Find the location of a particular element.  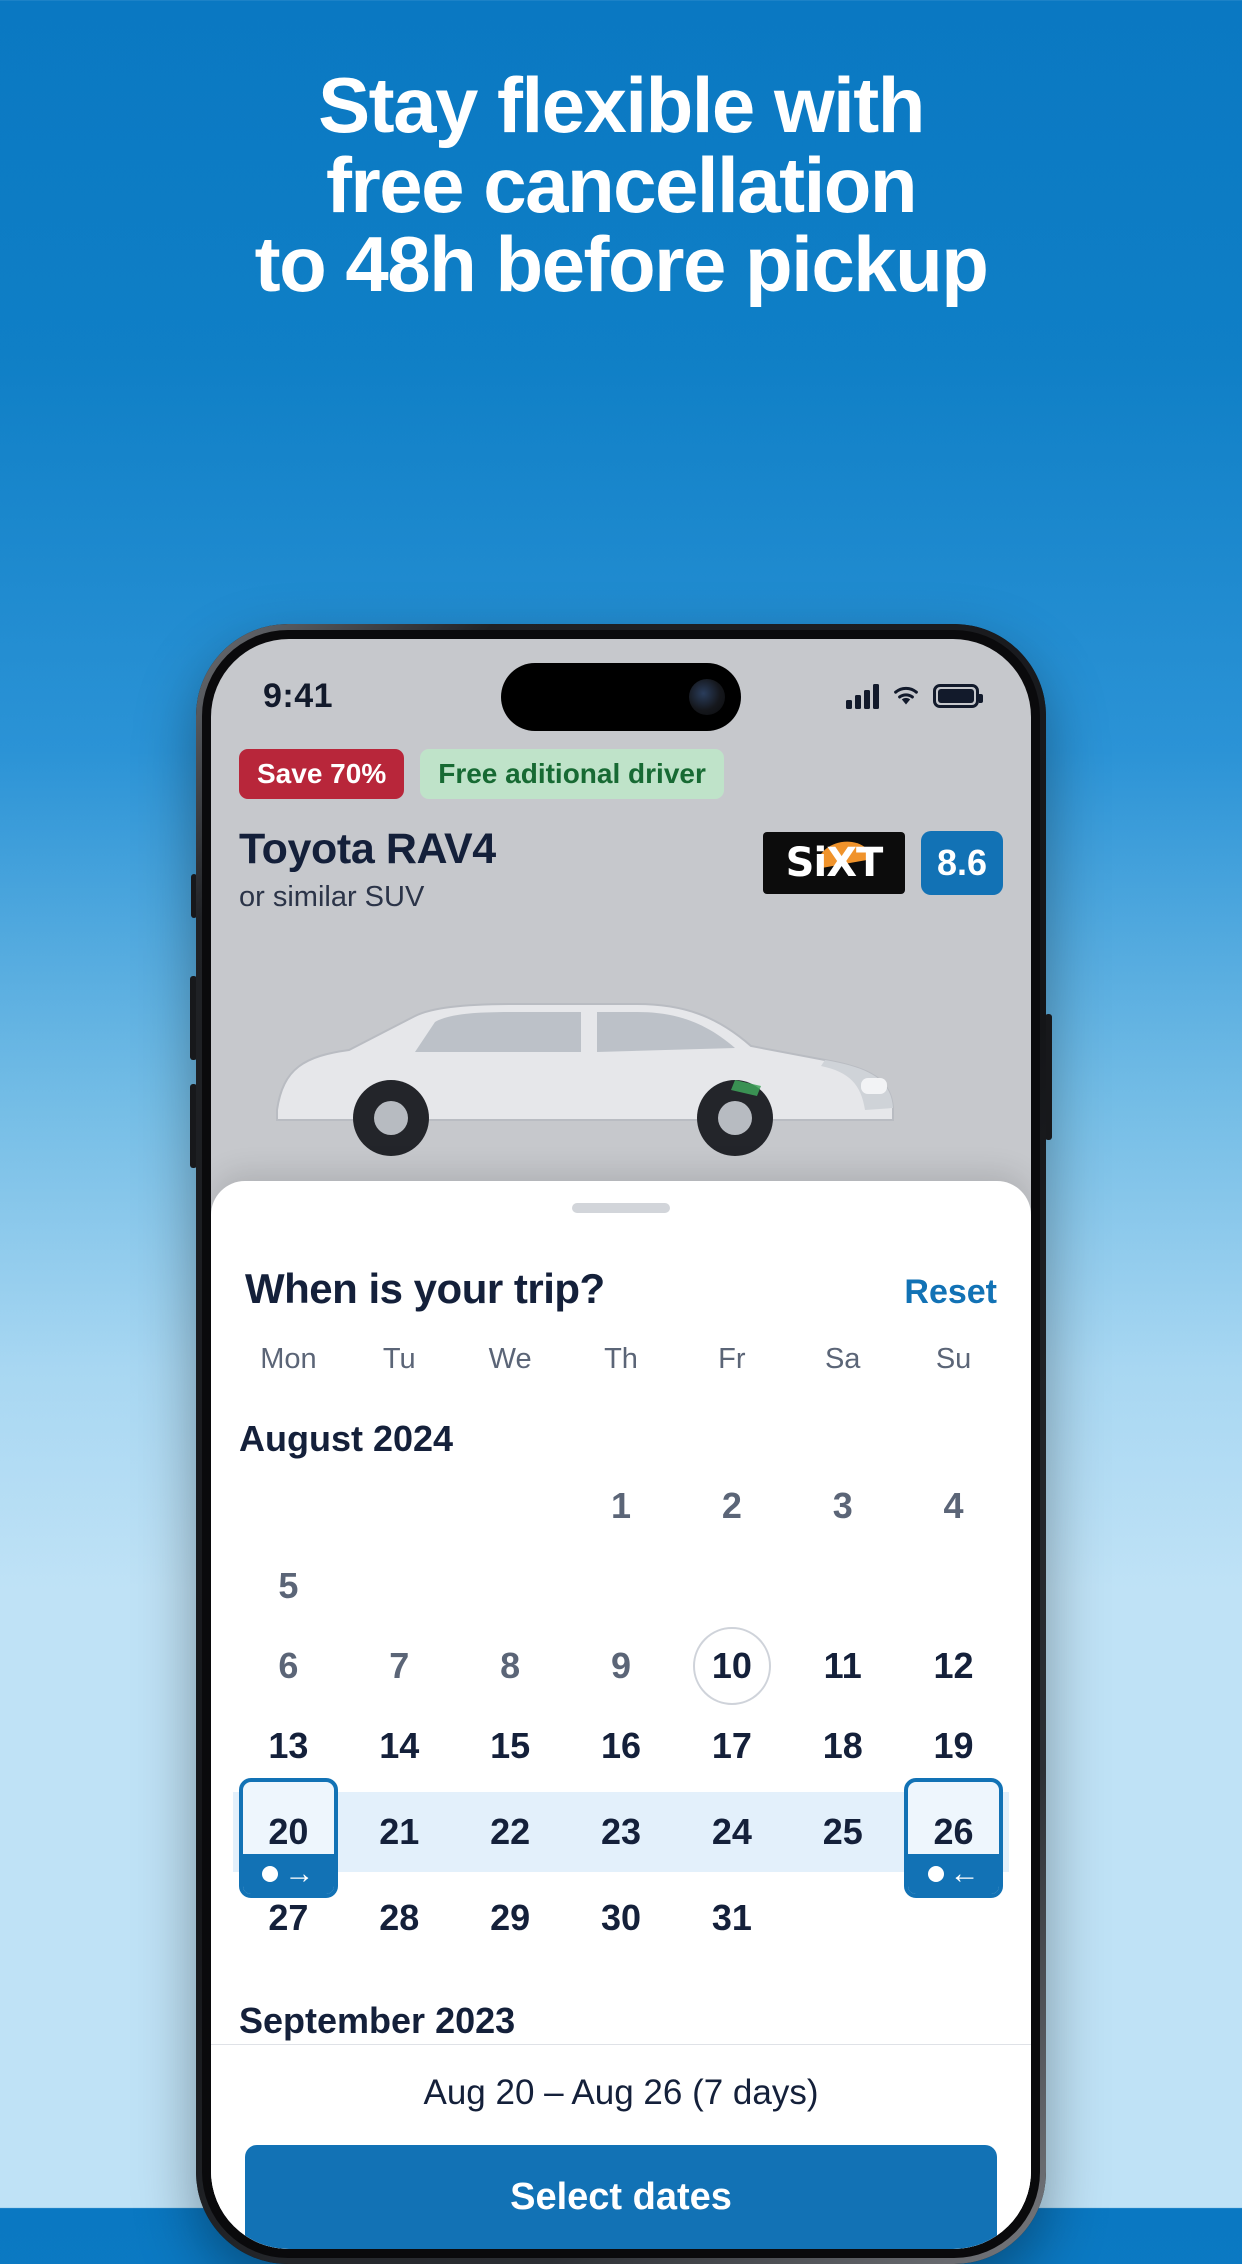

calendar-day-31: 31 is located at coordinates (731, 1918).